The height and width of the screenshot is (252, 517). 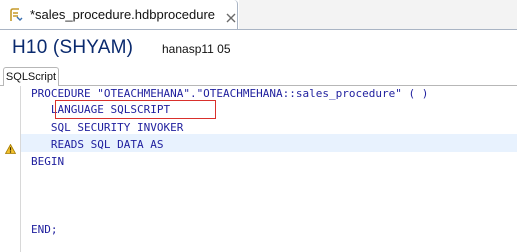 What do you see at coordinates (48, 161) in the screenshot?
I see `code-line: BEGIN` at bounding box center [48, 161].